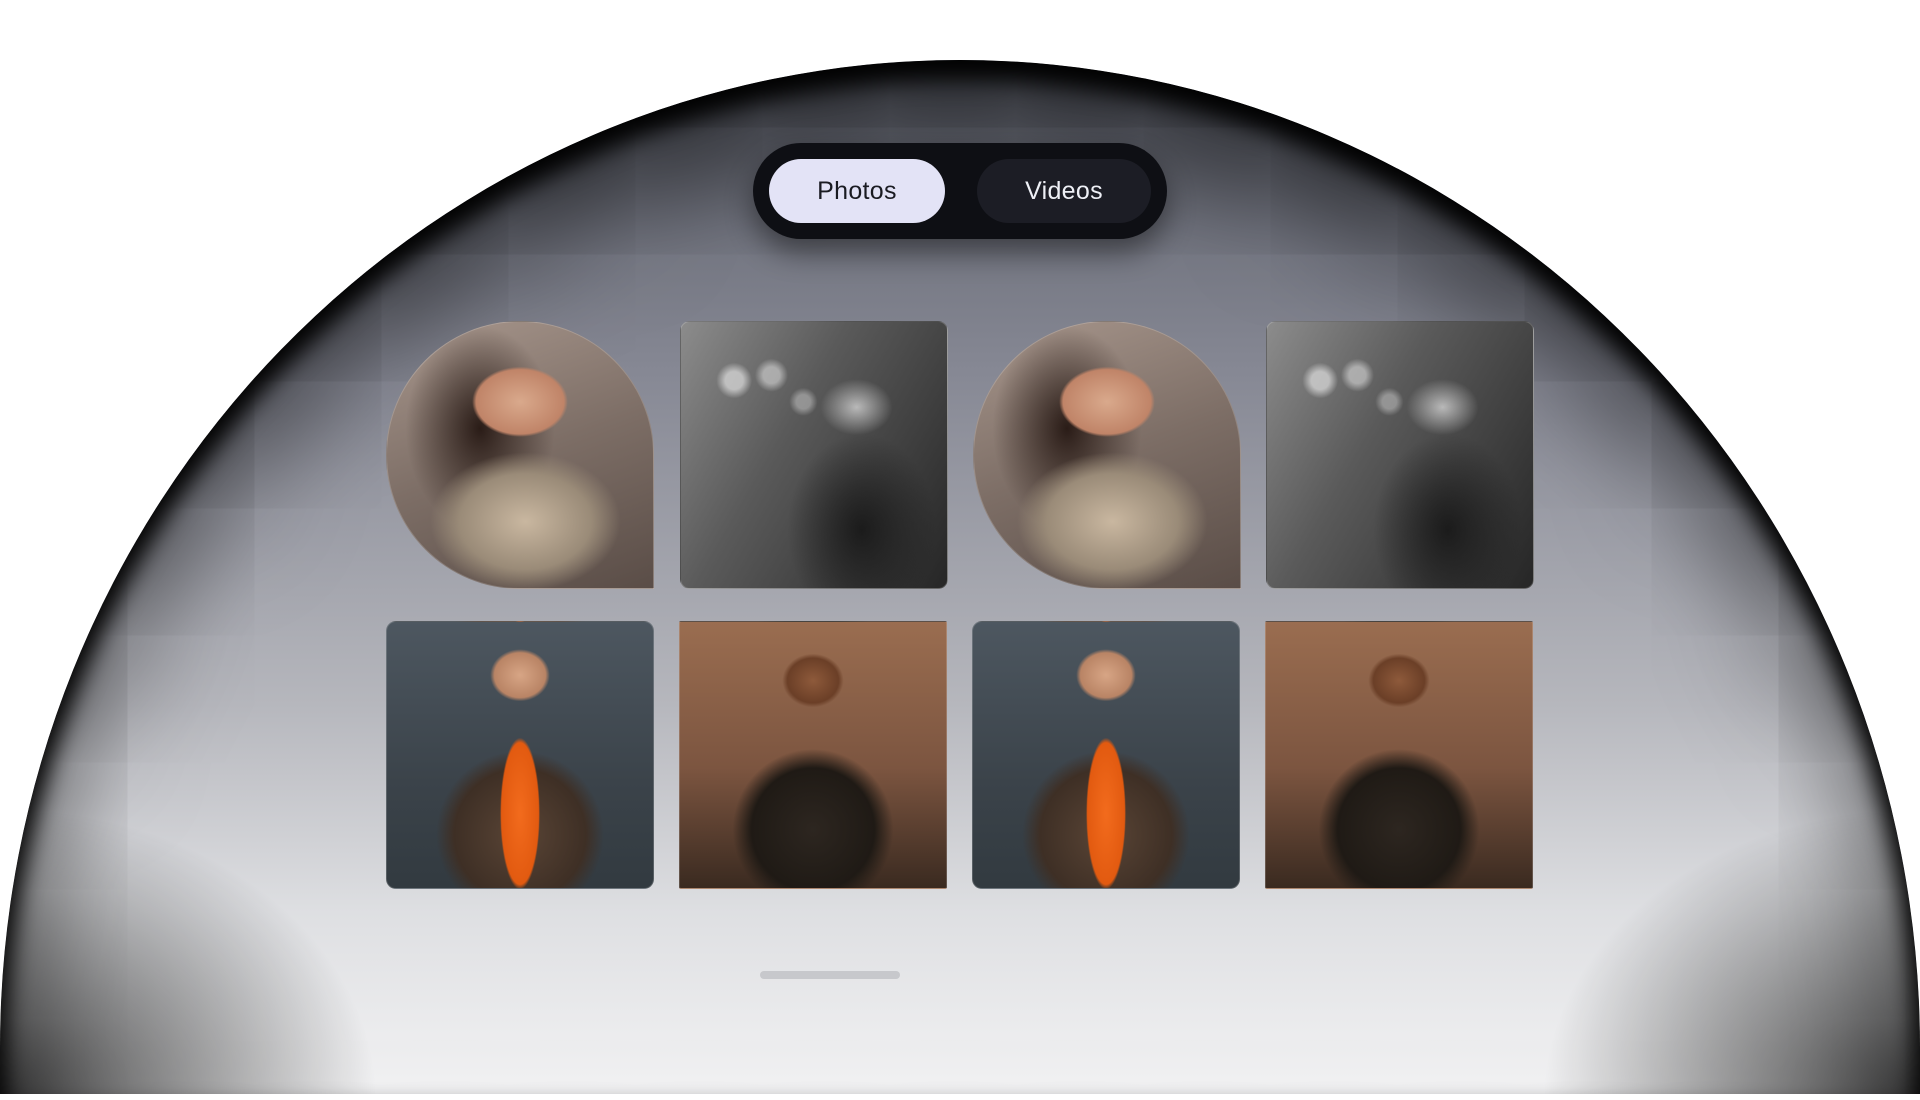 This screenshot has width=1920, height=1100. What do you see at coordinates (960, 191) in the screenshot?
I see `media-type-switcher: Photos Videos` at bounding box center [960, 191].